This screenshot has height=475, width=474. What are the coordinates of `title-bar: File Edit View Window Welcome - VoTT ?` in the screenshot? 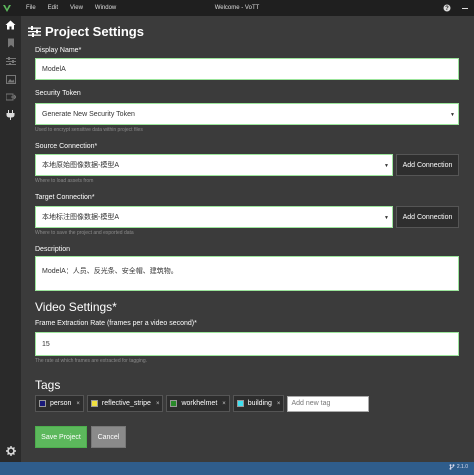 It's located at (237, 8).